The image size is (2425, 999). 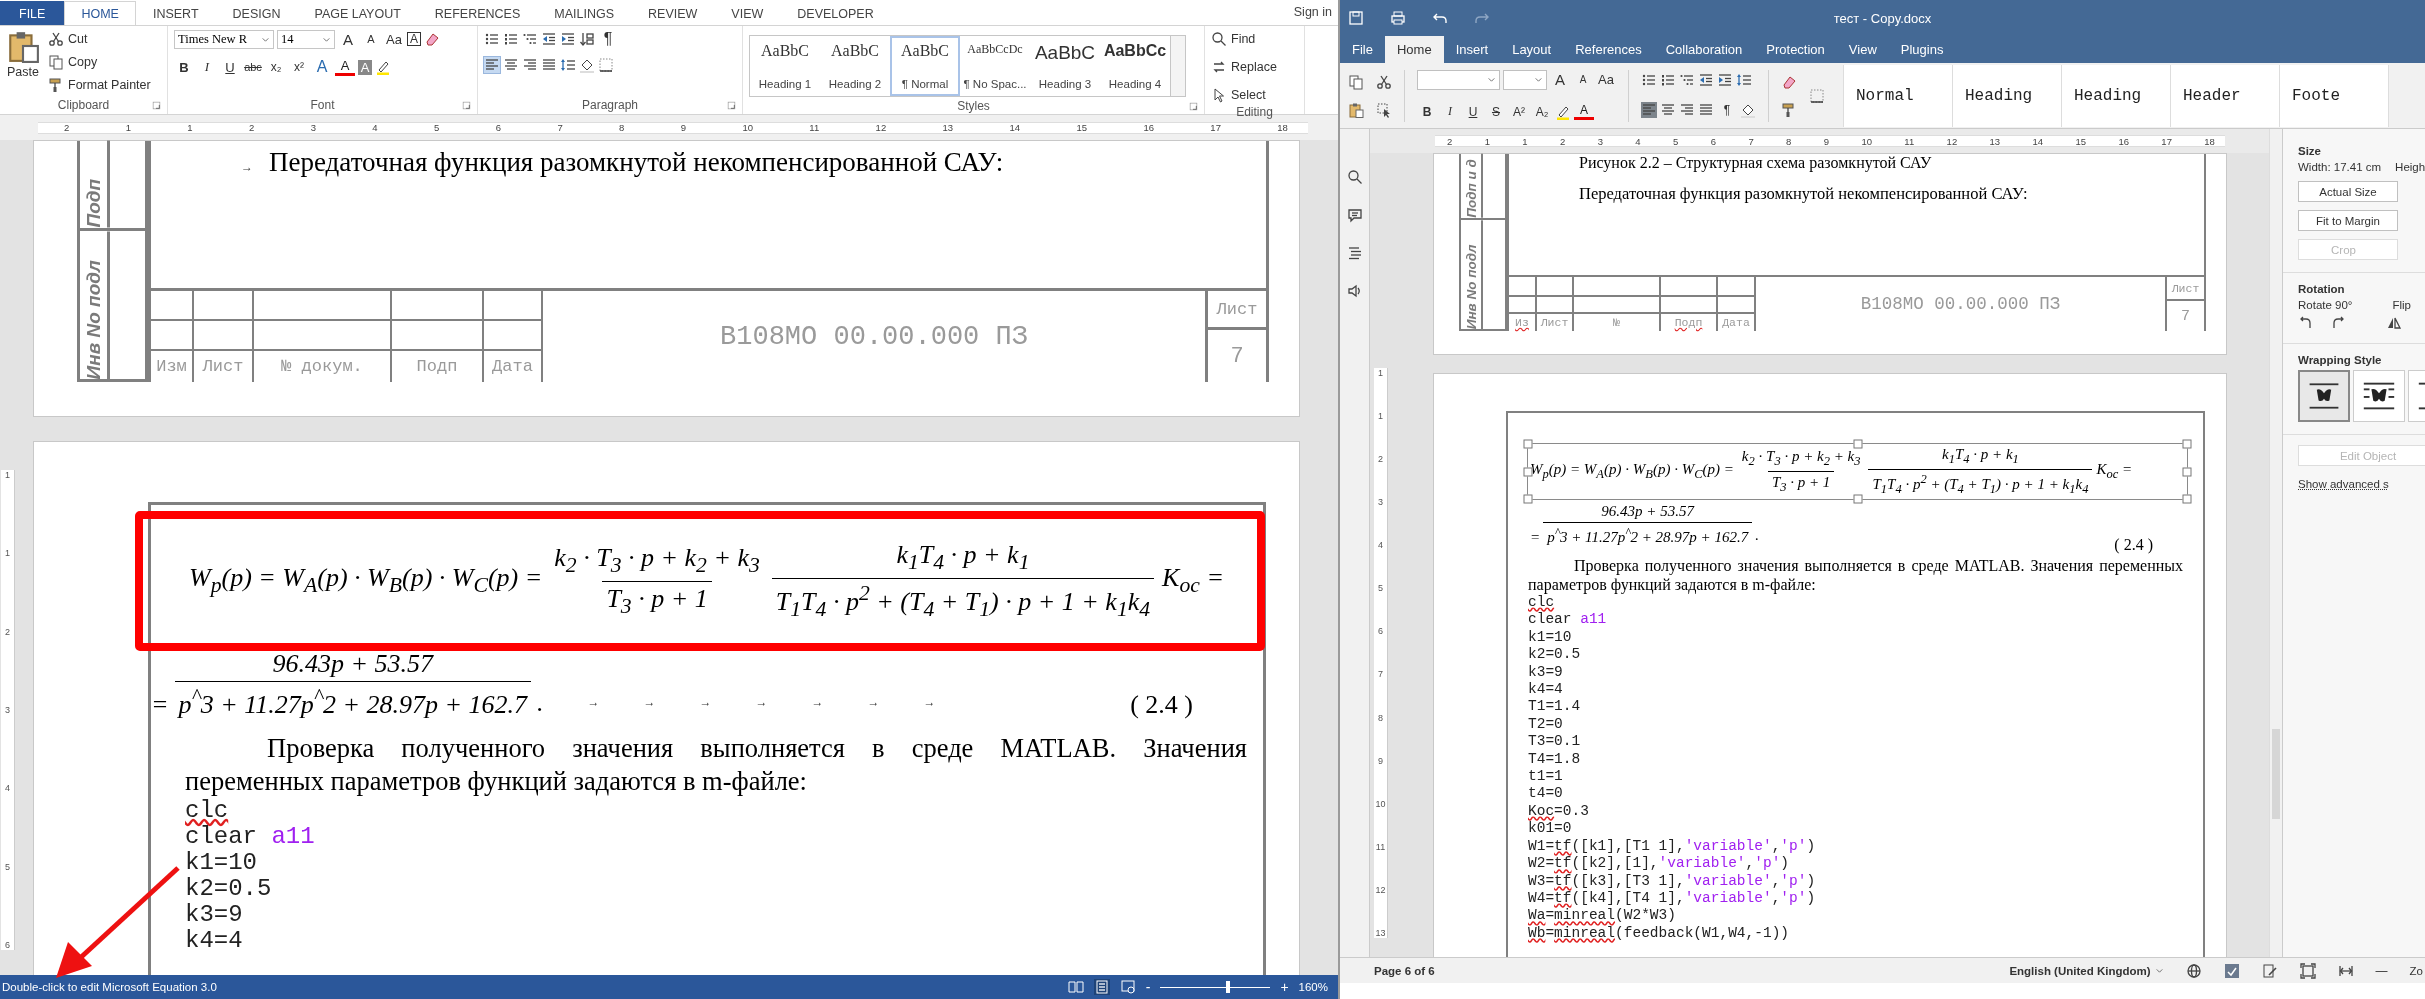 I want to click on navigation-icon, so click(x=1354, y=253).